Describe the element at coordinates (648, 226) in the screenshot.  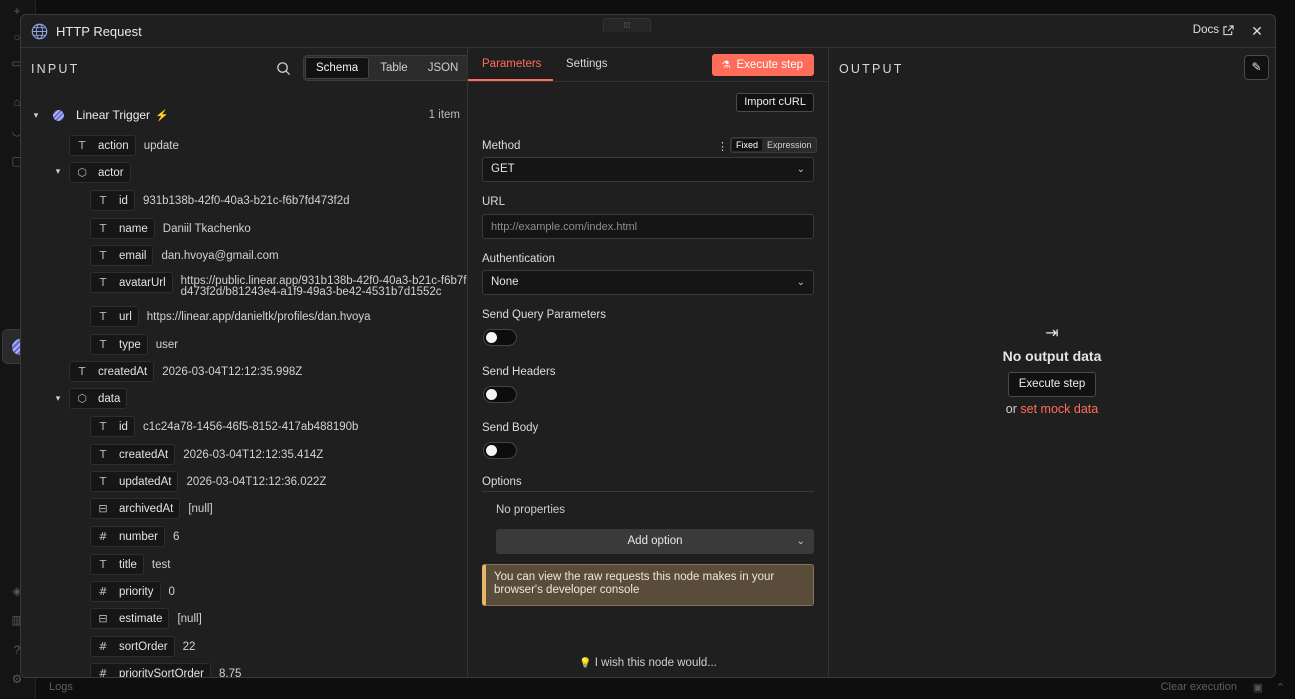
I see `url-input` at that location.